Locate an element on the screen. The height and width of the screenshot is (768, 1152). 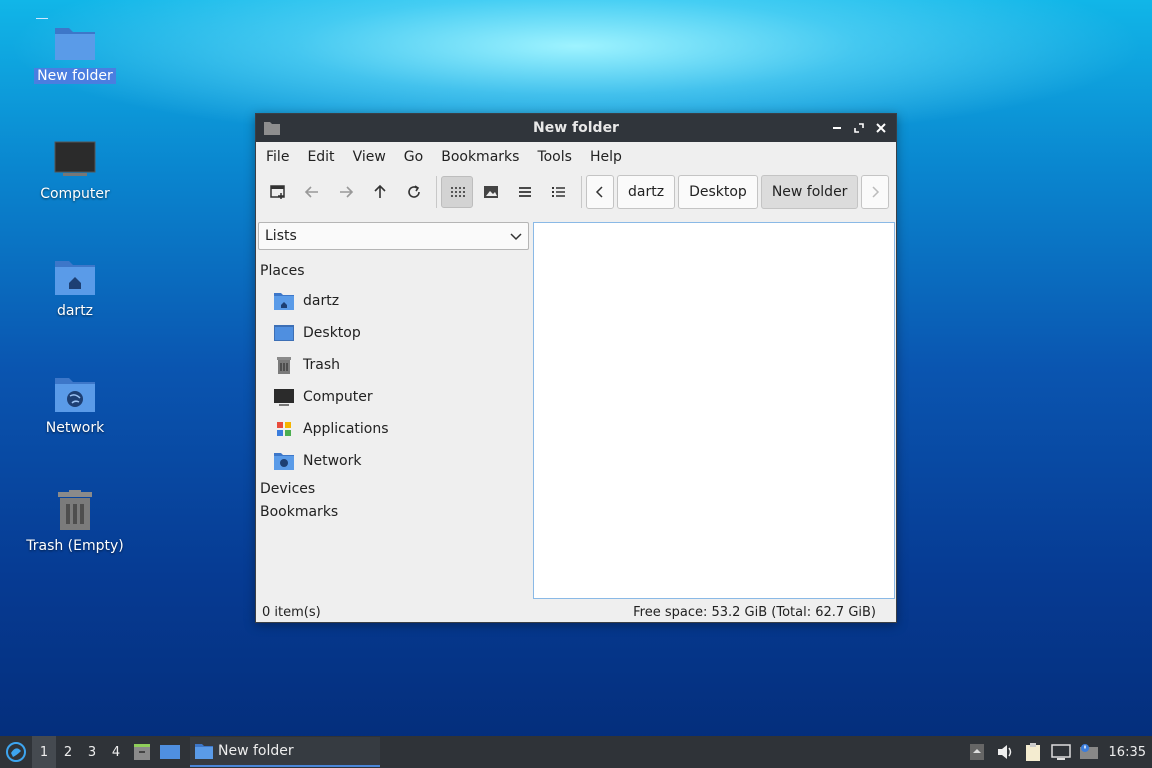
sidebar-item-trash: Trash is located at coordinates (394, 365).